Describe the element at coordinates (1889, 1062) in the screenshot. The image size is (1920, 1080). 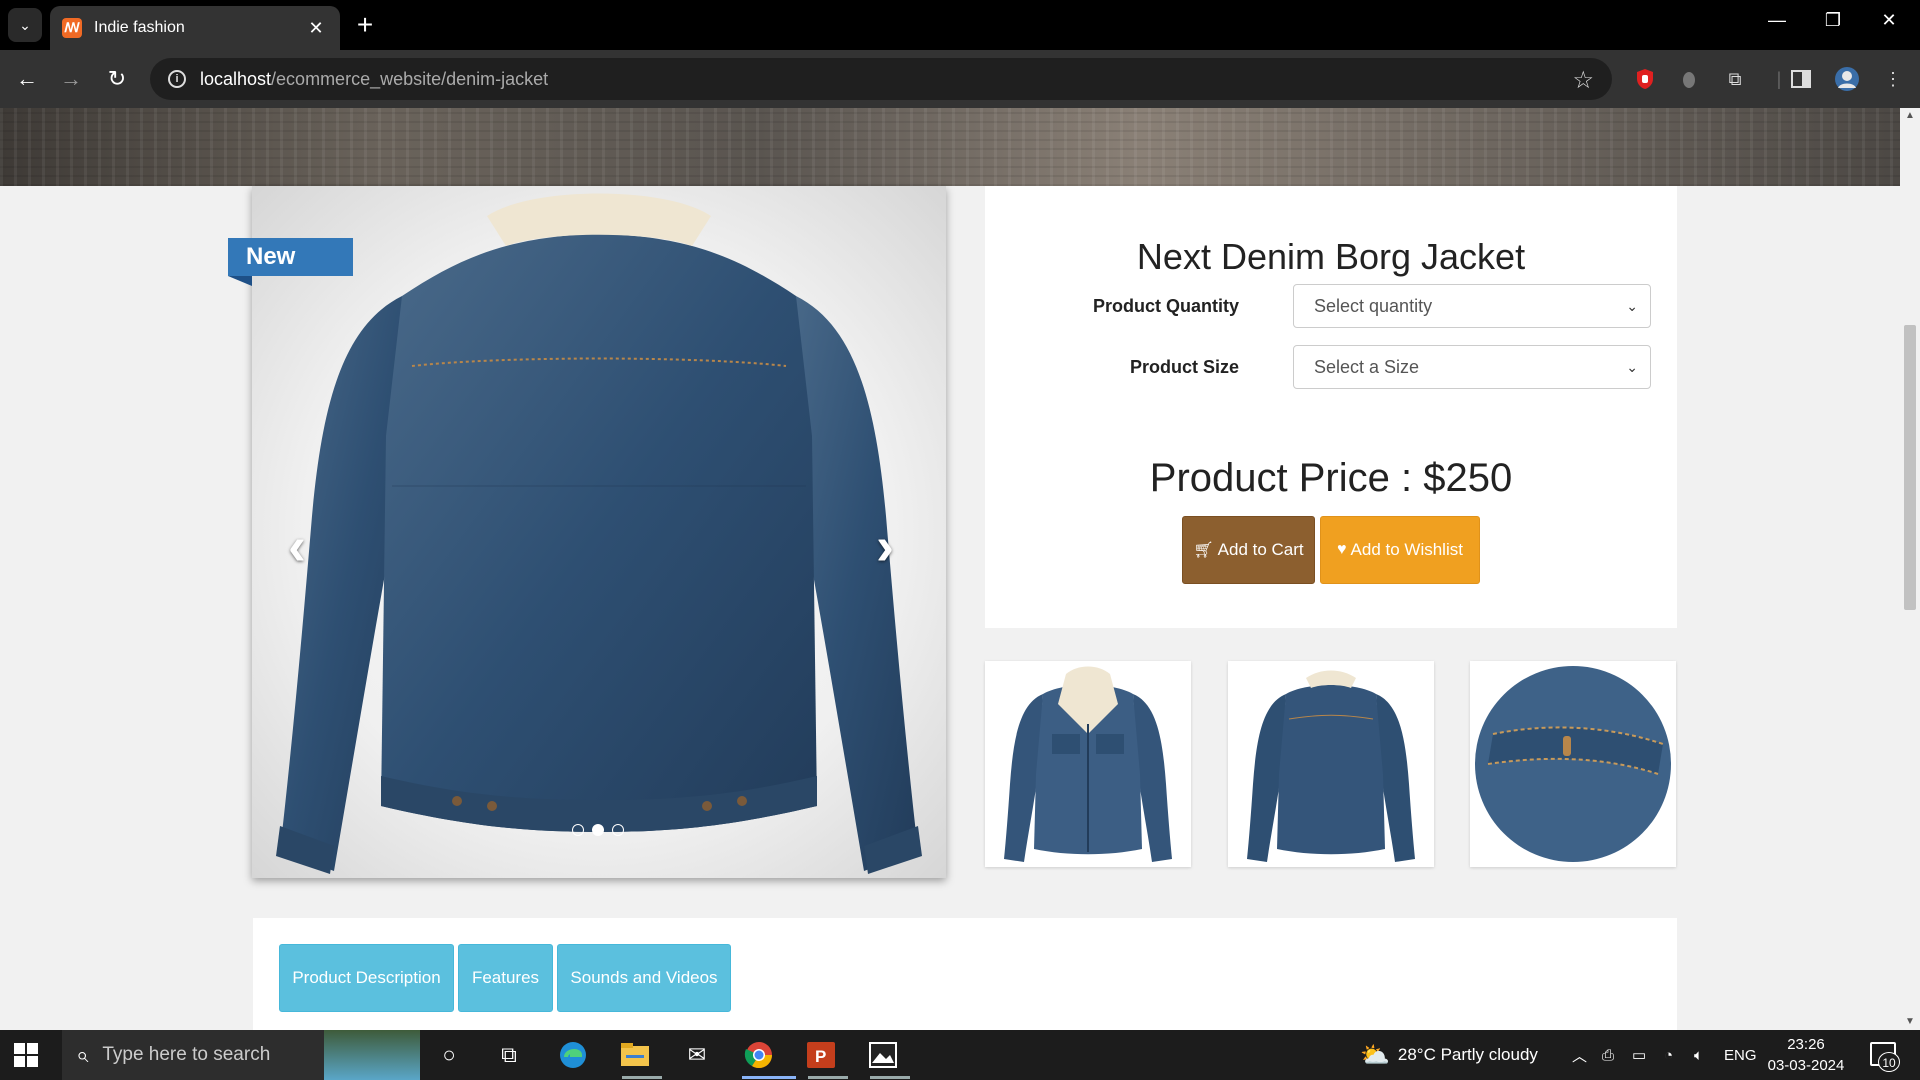
I see `notification-count-badge: 10` at that location.